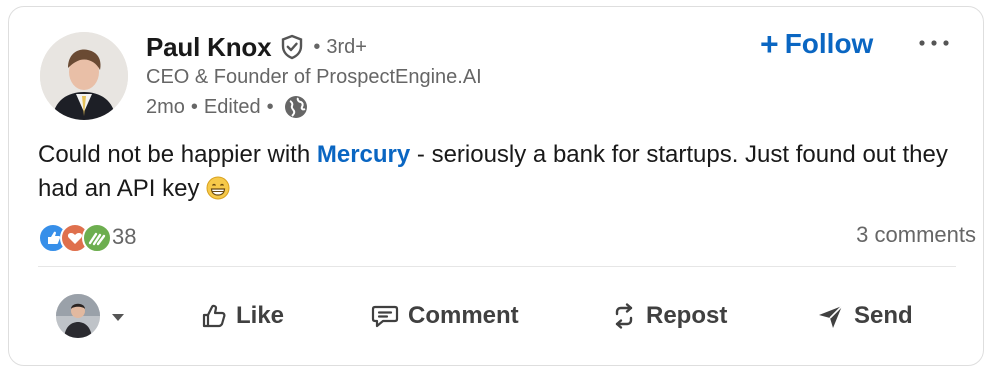  I want to click on thumbs-up-icon, so click(214, 316).